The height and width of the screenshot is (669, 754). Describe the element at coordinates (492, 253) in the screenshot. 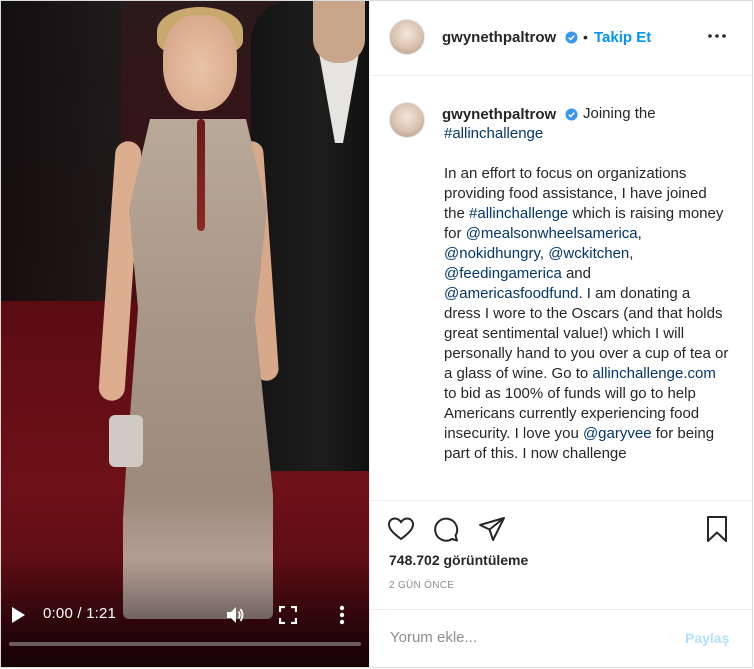

I see `mention-link: @nokidhungry` at that location.